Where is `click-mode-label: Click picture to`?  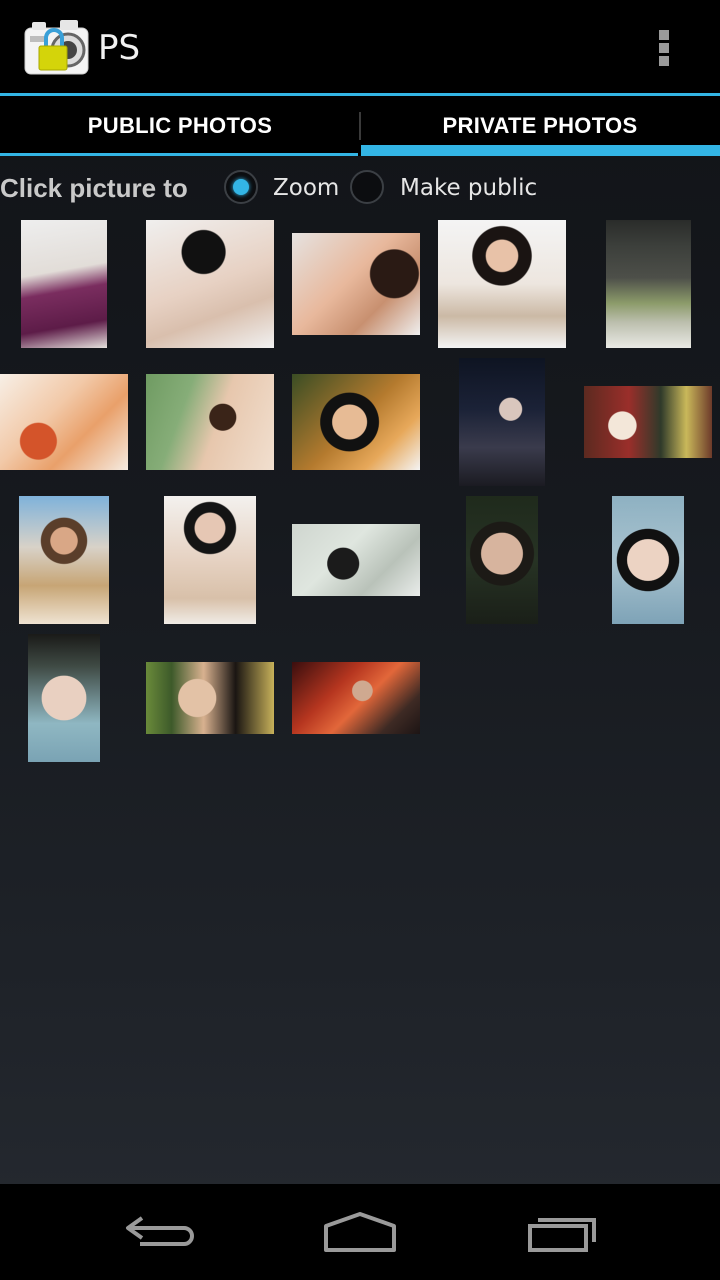
click-mode-label: Click picture to is located at coordinates (94, 188).